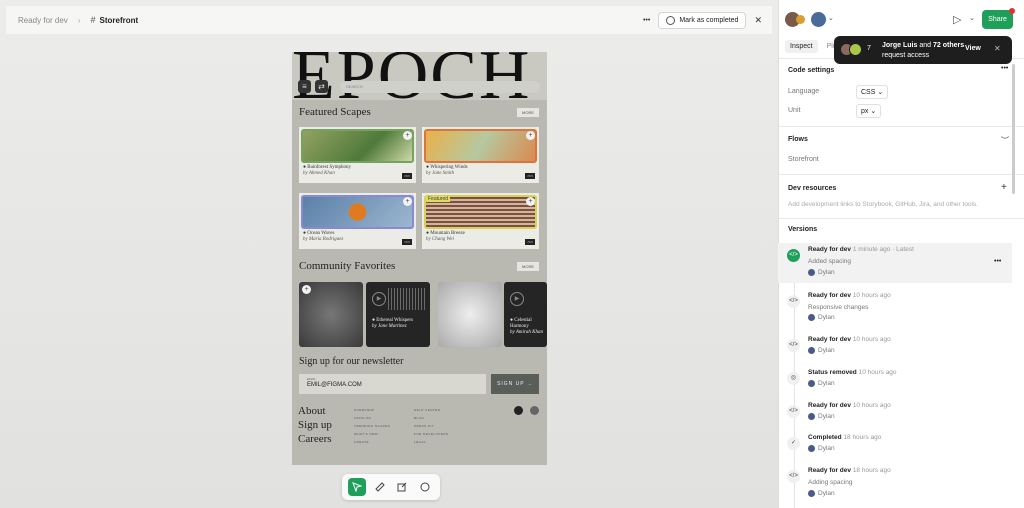  I want to click on email-value: EMIL@FIGMA.COM, so click(334, 385).